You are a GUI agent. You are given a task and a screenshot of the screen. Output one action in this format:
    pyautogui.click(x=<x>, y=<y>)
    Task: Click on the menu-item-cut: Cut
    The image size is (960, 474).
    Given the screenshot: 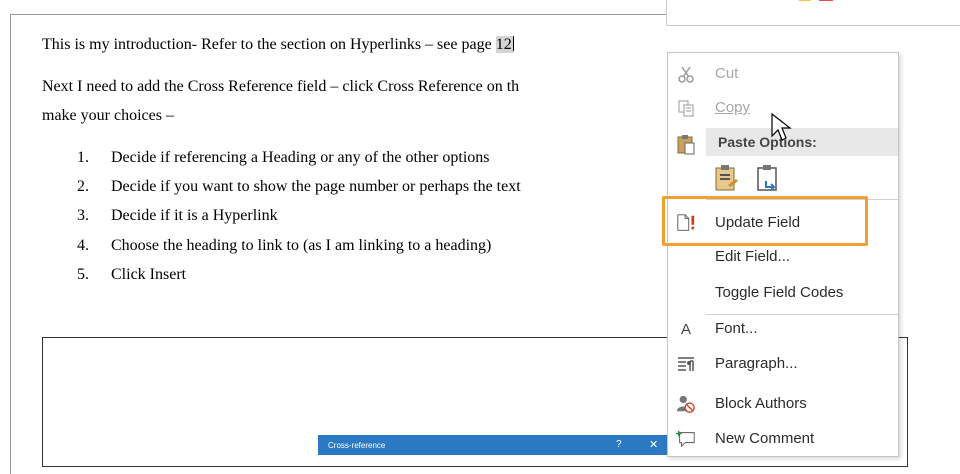 What is the action you would take?
    pyautogui.click(x=783, y=74)
    